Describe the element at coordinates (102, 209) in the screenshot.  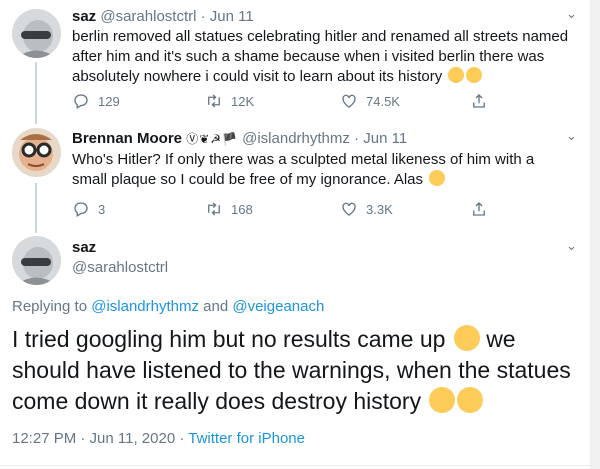
I see `reply-count: 3` at that location.